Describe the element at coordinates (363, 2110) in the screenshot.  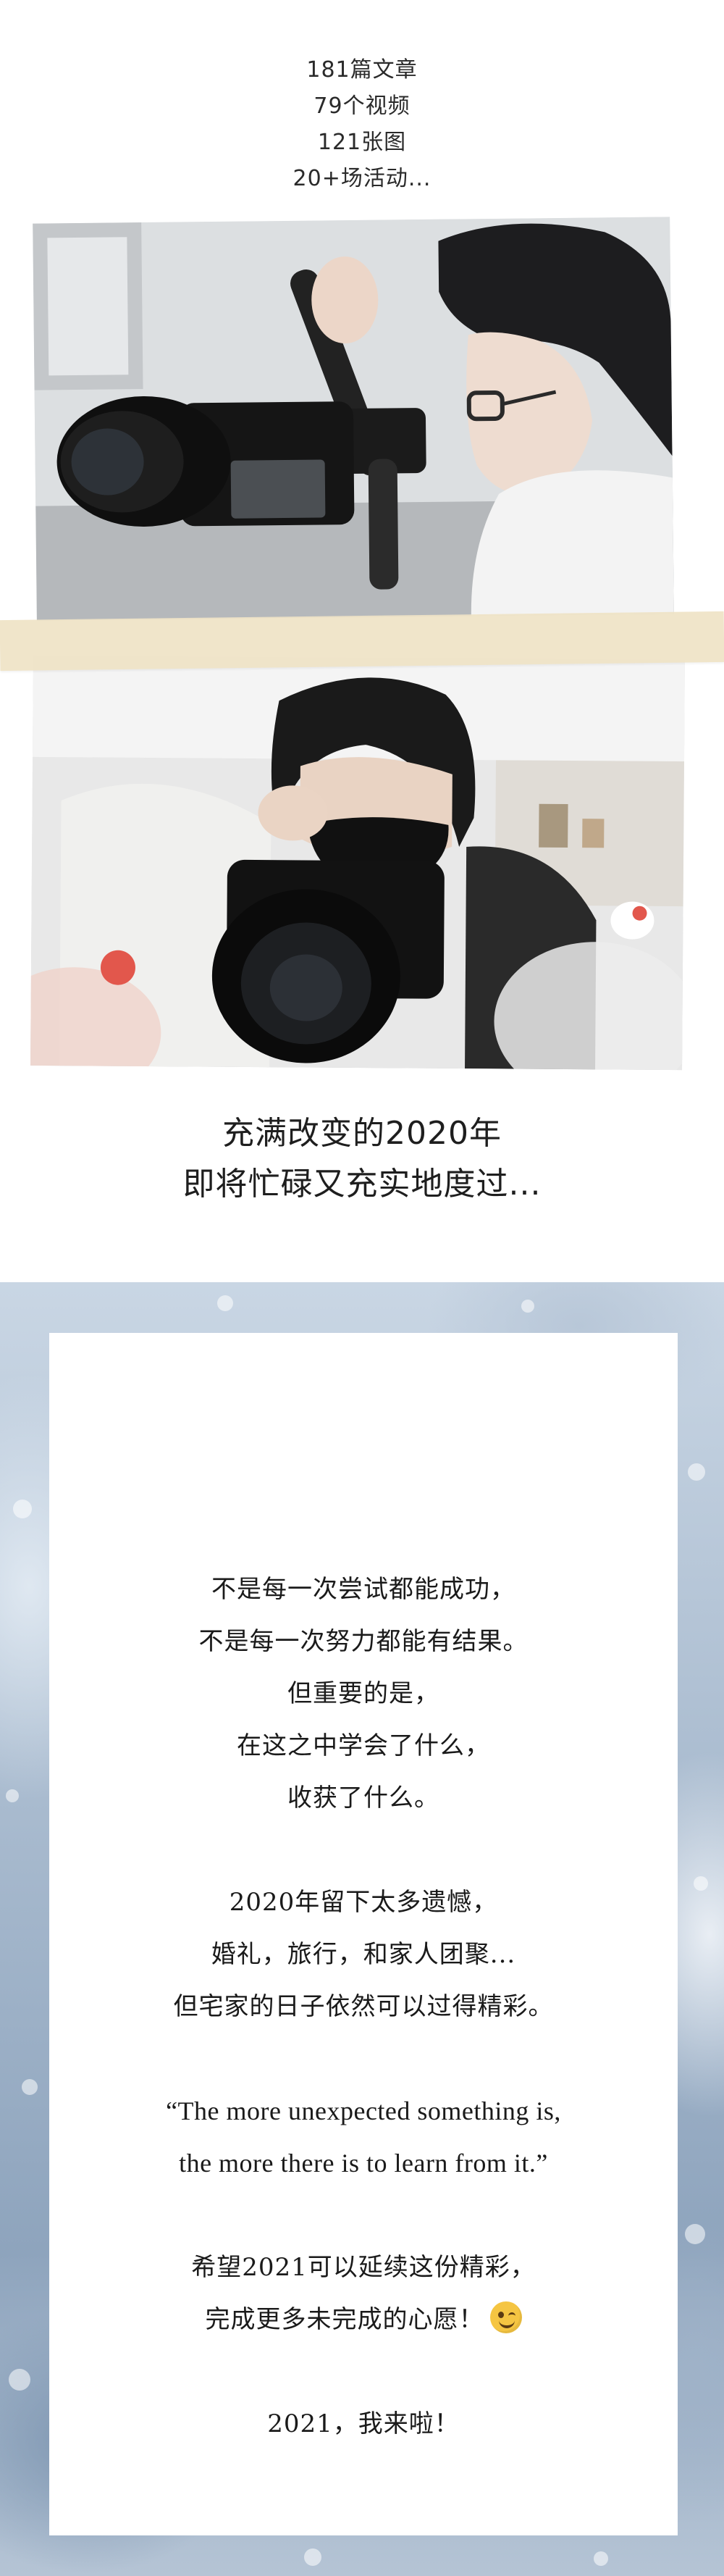
I see `quote-line-1: “The more unexpected something is,` at that location.